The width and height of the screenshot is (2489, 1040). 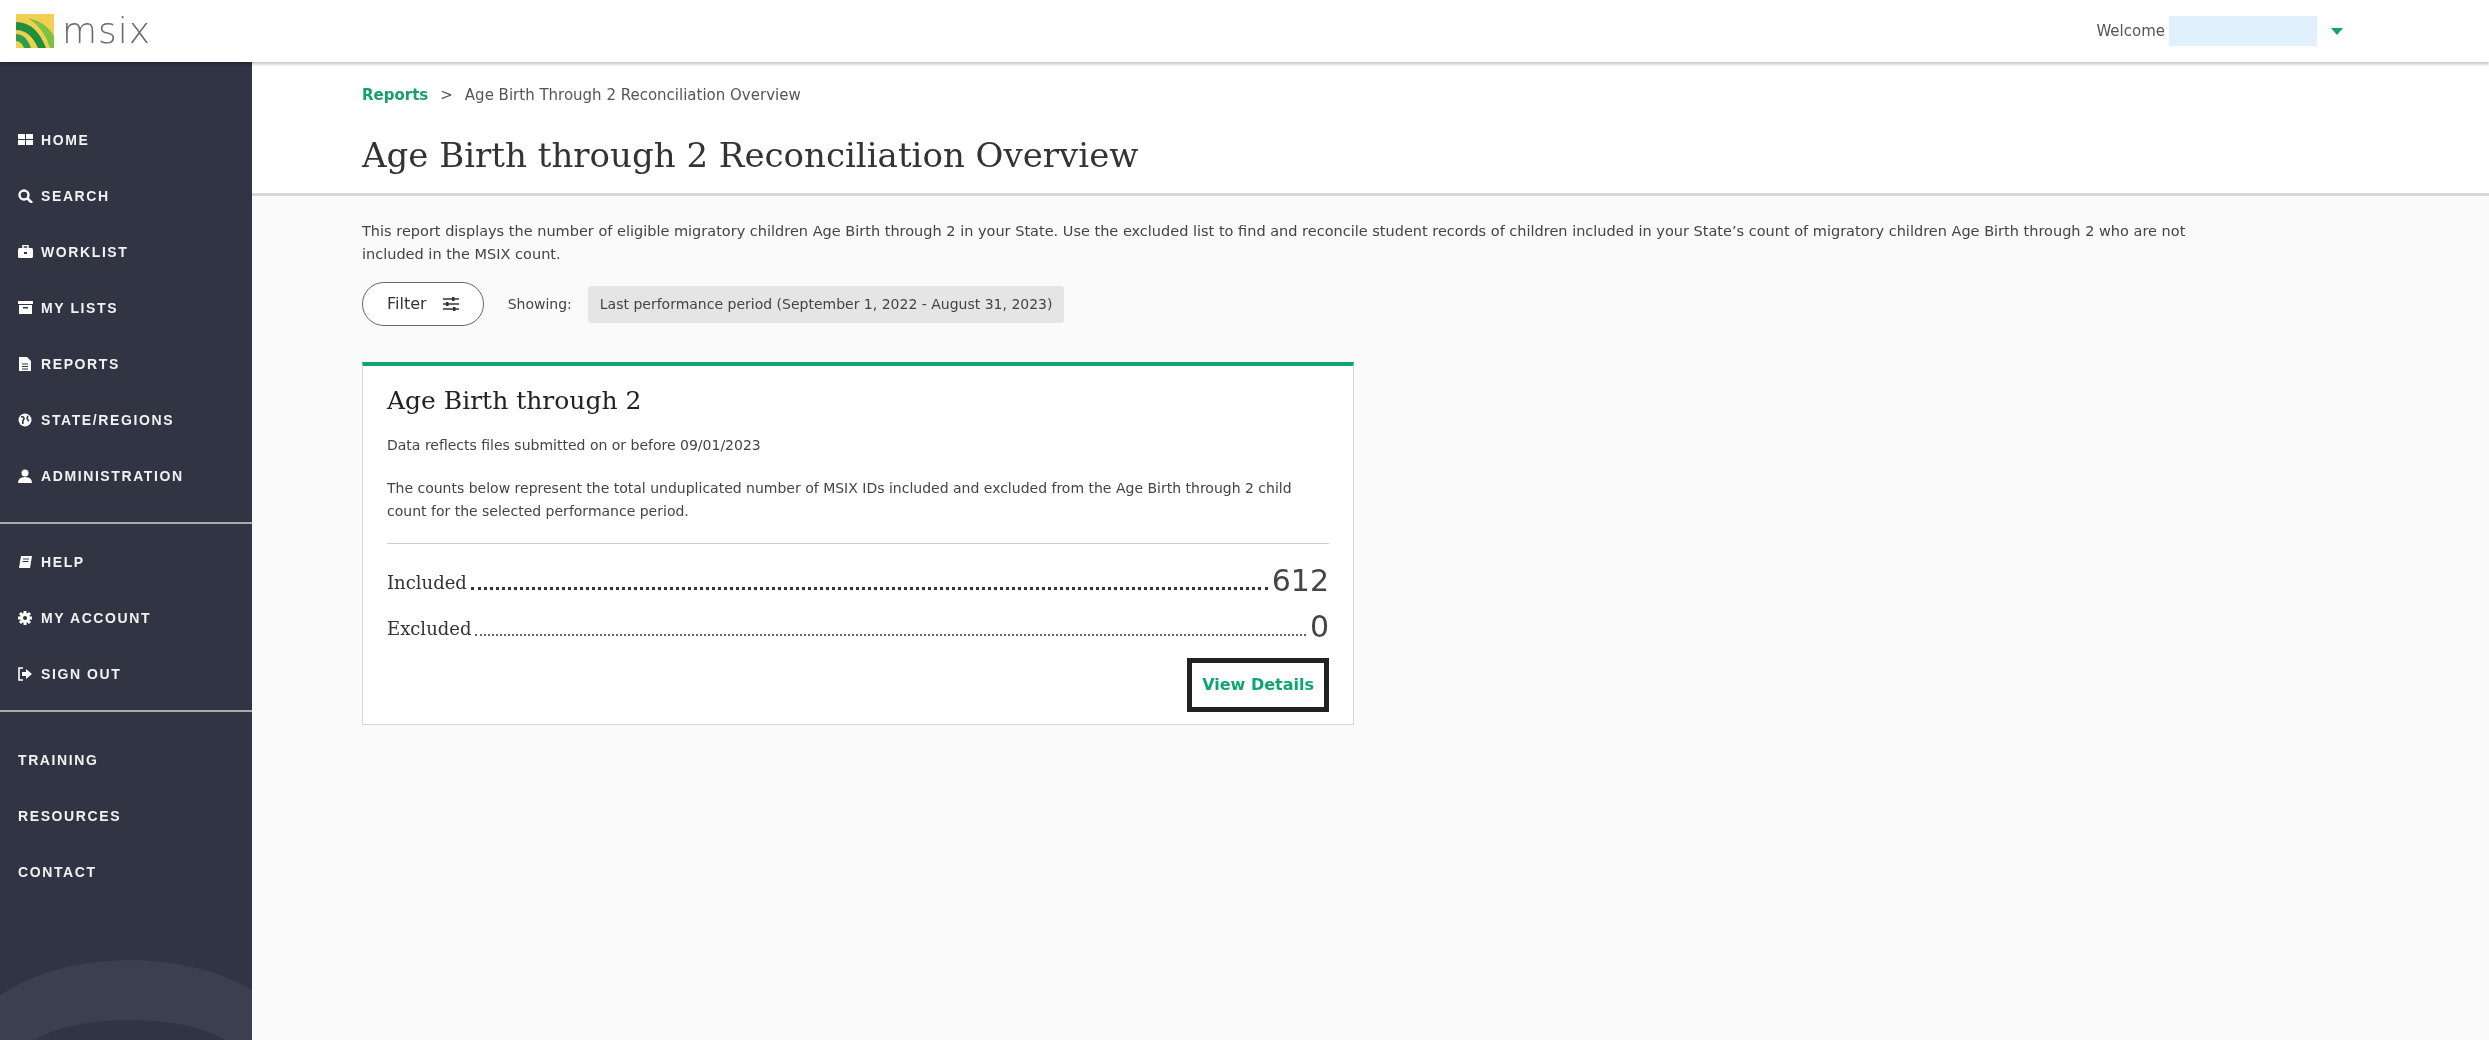 What do you see at coordinates (826, 304) in the screenshot?
I see `period-tag: Last performance period (September 1, 2022 - August 31, 2023)` at bounding box center [826, 304].